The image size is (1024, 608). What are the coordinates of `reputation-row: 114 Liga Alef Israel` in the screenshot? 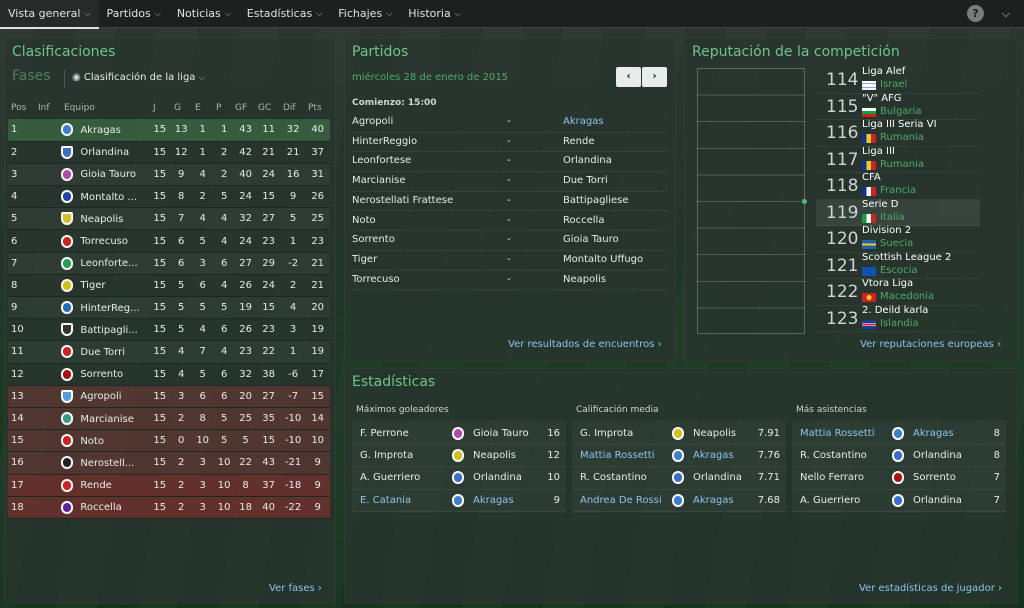 It's located at (898, 80).